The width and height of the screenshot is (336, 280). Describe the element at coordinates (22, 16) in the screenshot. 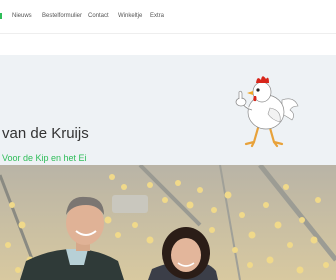

I see `nav-item-nieuws: Nieuws` at that location.